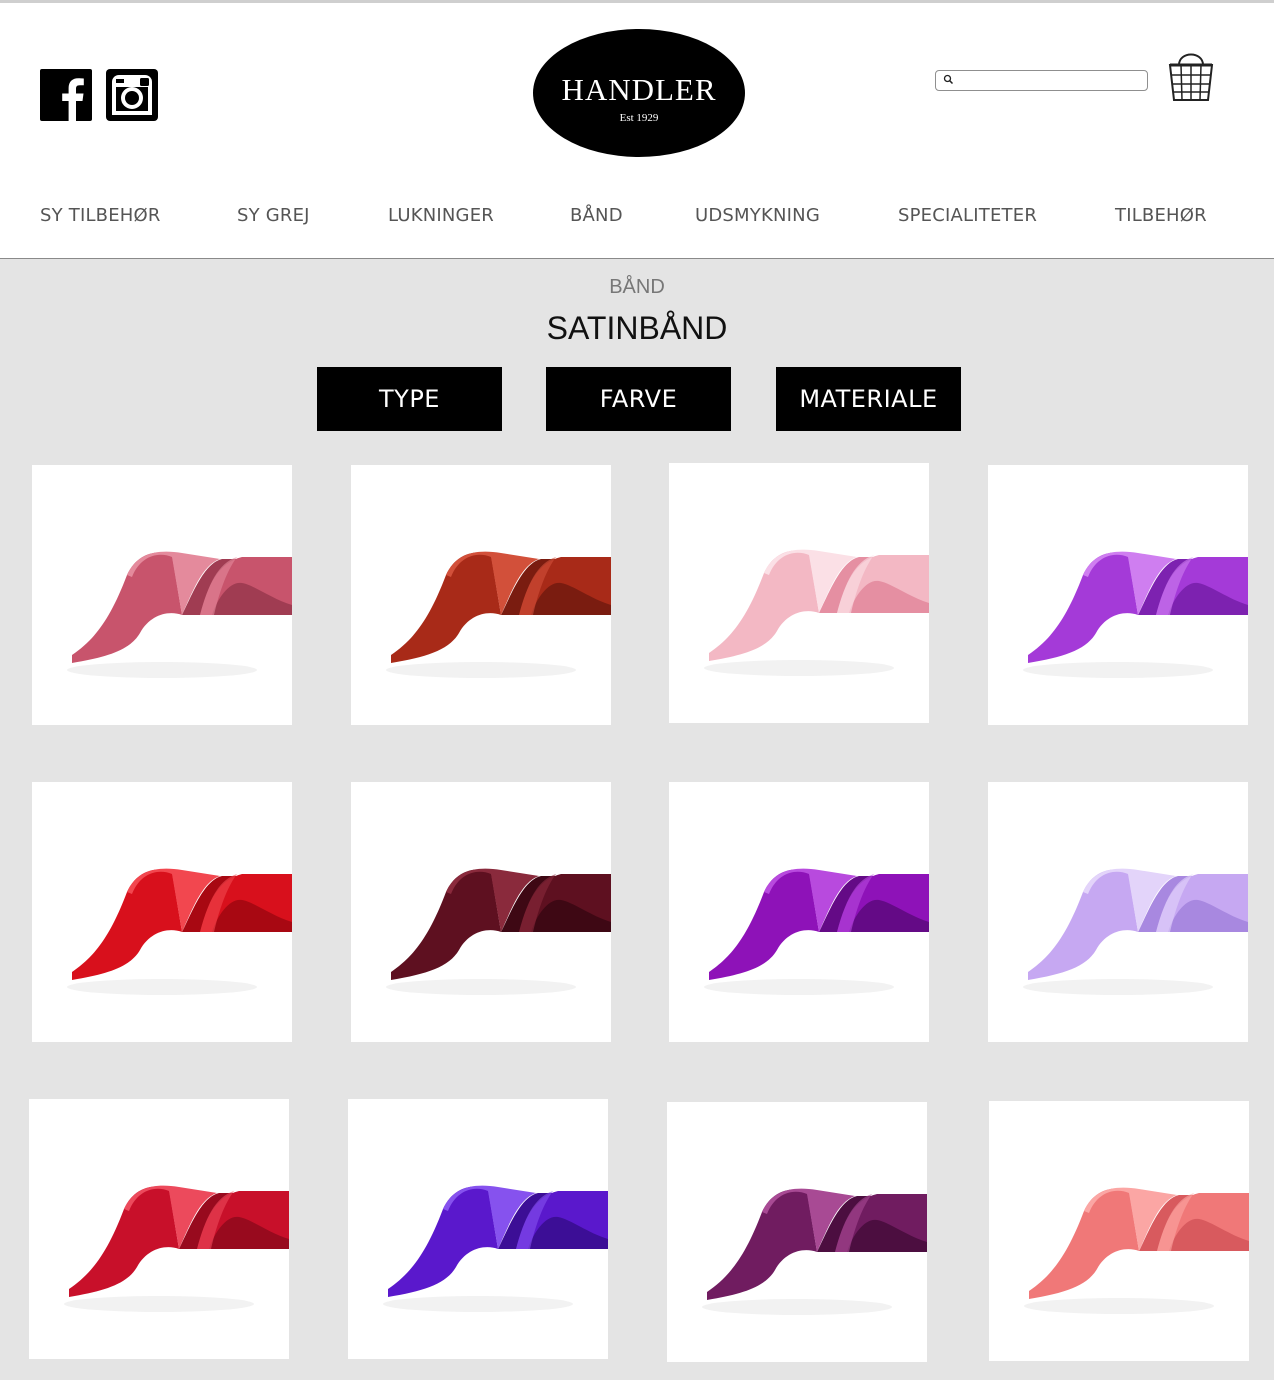  What do you see at coordinates (1050, 80) in the screenshot?
I see `search-input` at bounding box center [1050, 80].